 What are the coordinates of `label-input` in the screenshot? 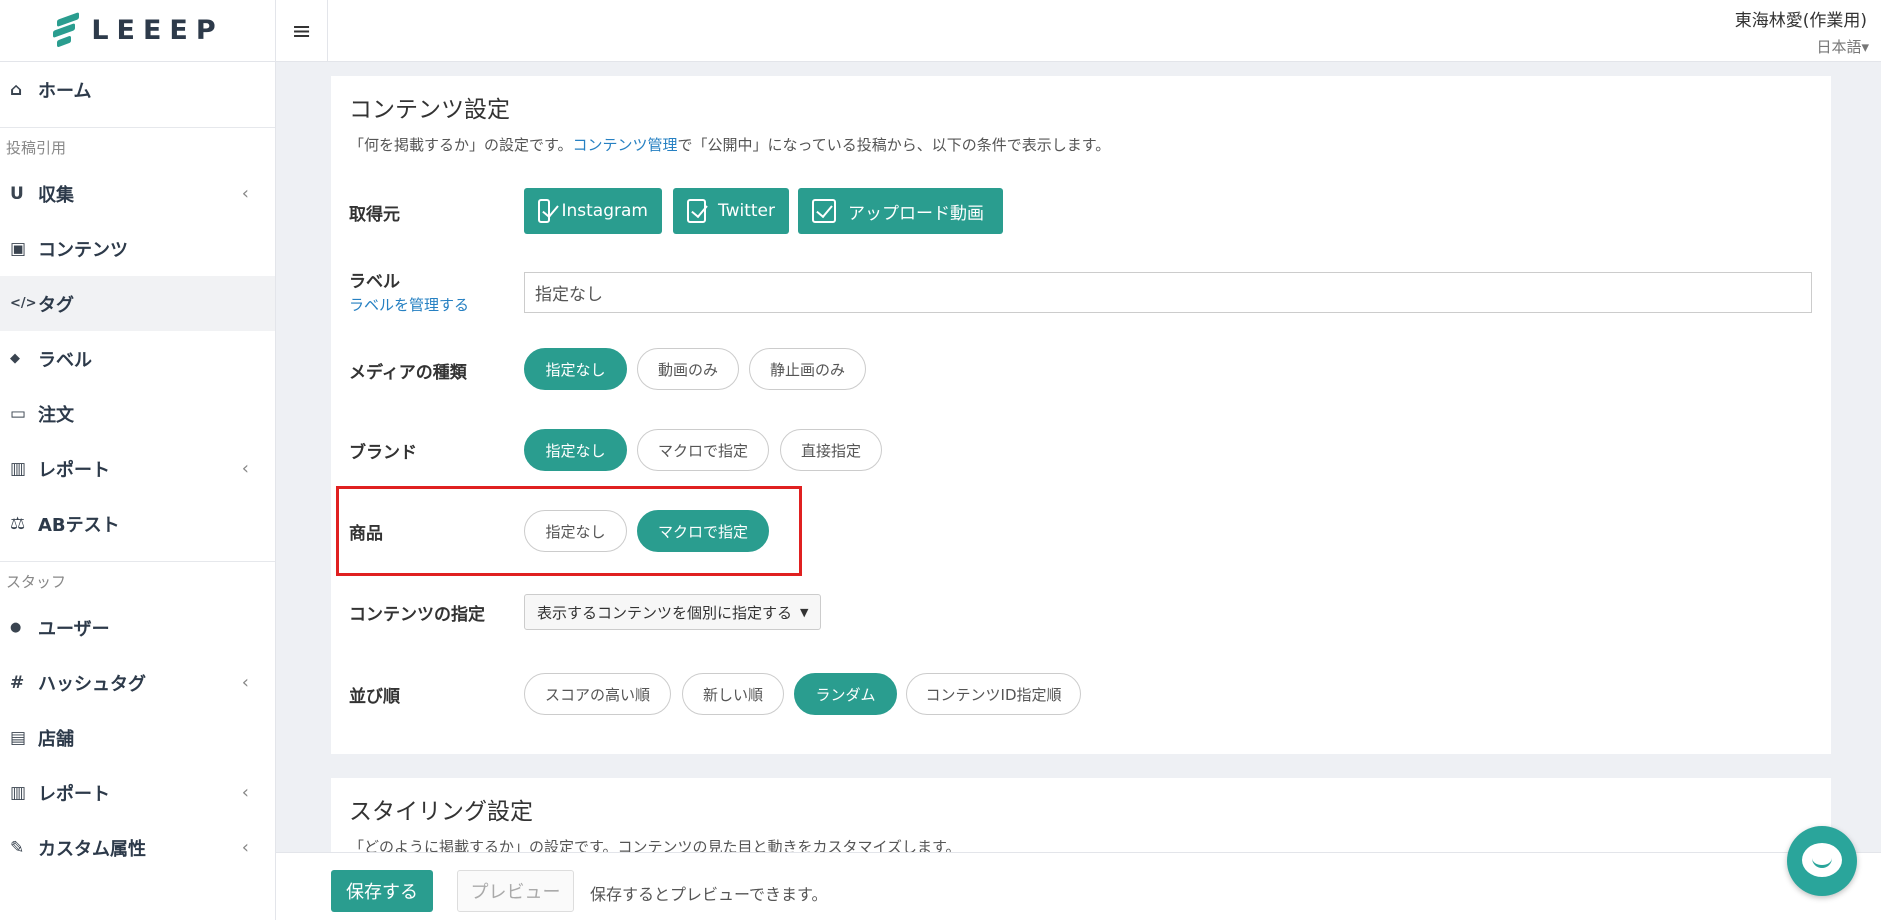 It's located at (1168, 292).